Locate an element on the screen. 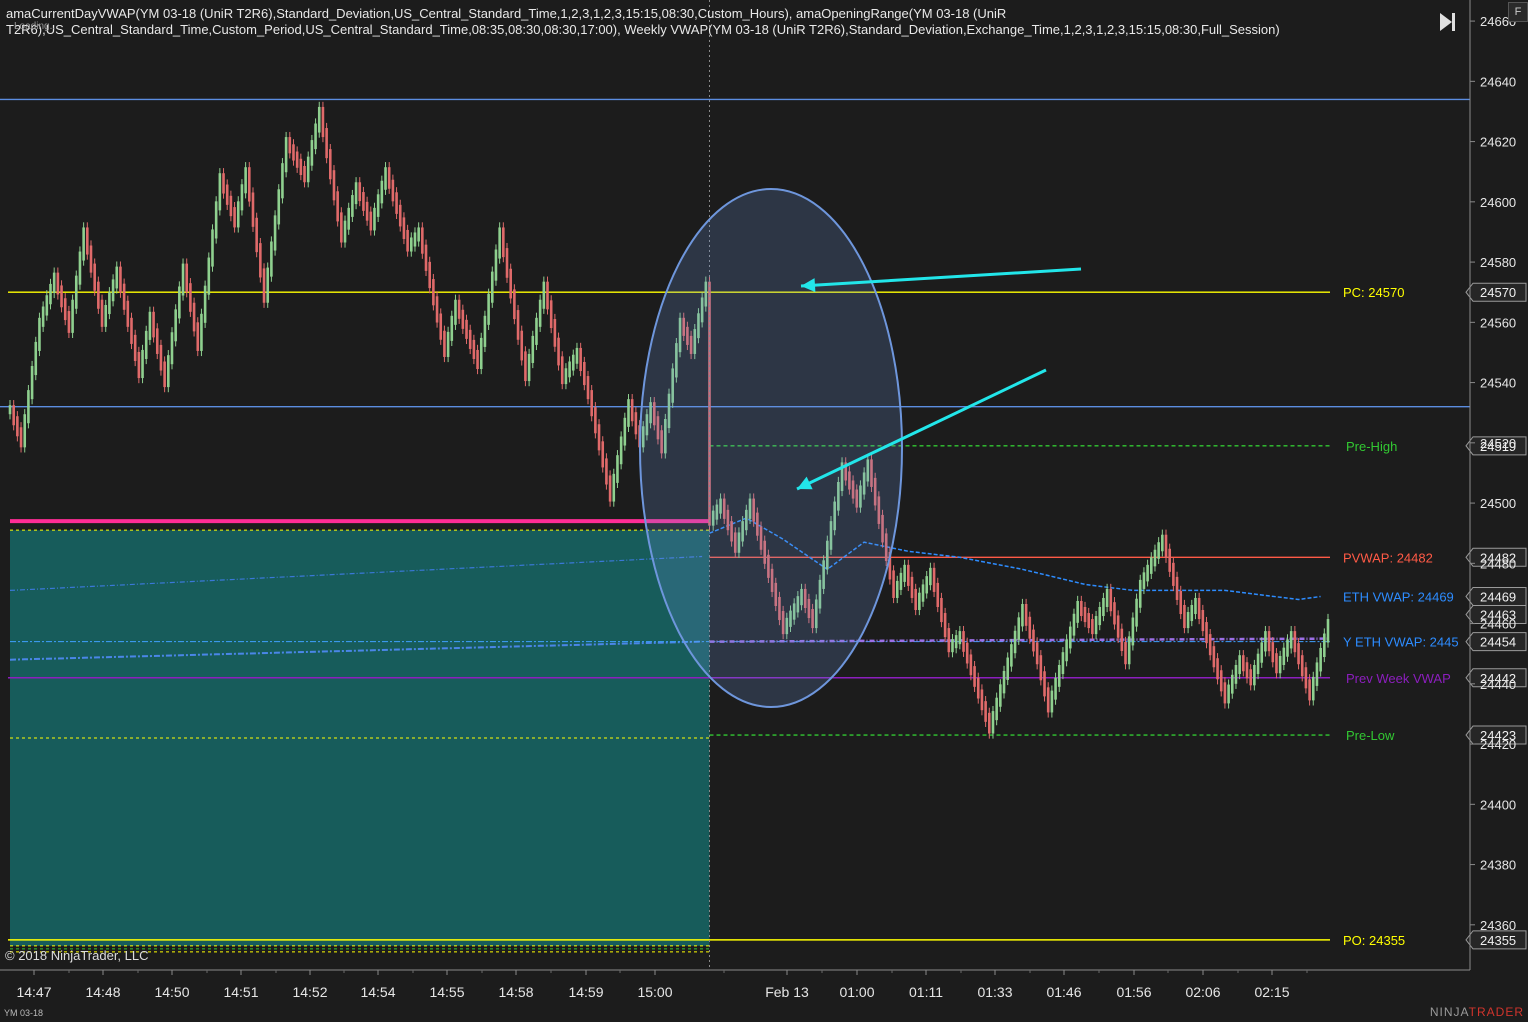 The height and width of the screenshot is (1022, 1528). eth-vwap-tag-text: 24469 is located at coordinates (1498, 596).